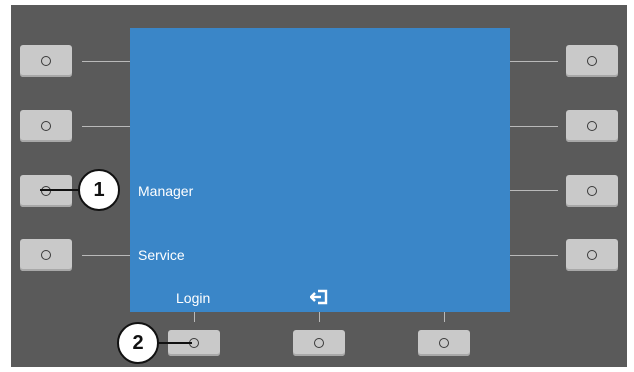 The image size is (634, 372). Describe the element at coordinates (166, 191) in the screenshot. I see `screen-label-manager: Manager` at that location.